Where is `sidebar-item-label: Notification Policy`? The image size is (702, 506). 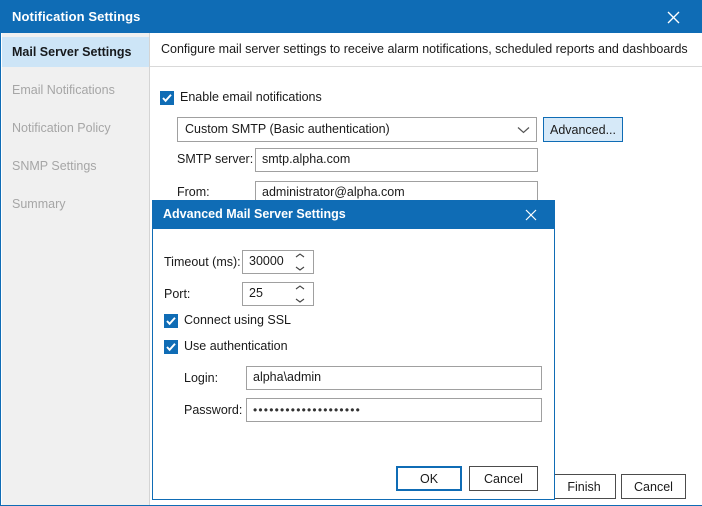
sidebar-item-label: Notification Policy is located at coordinates (61, 128).